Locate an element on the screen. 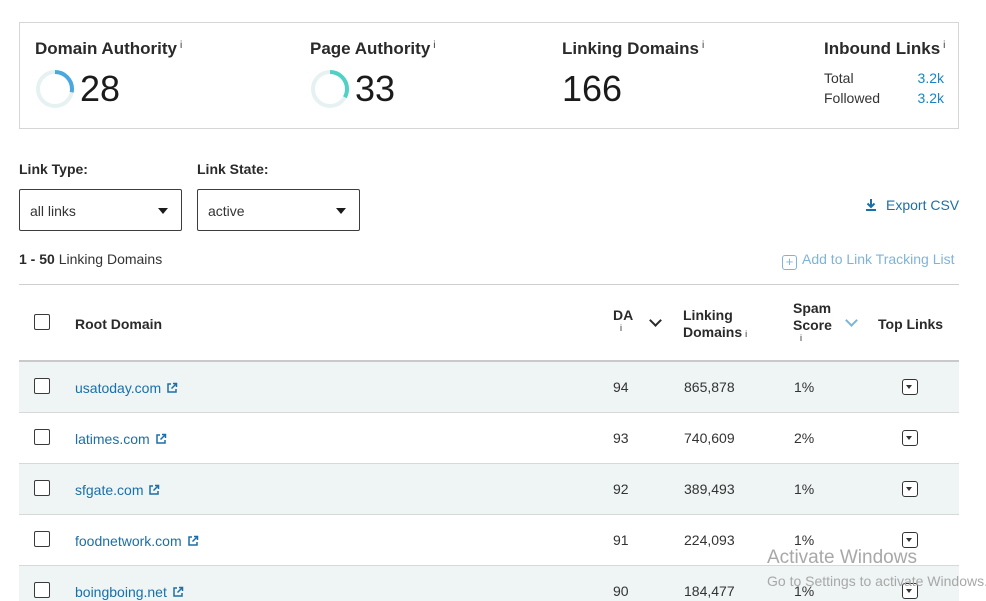 The width and height of the screenshot is (986, 601). linking-domains-title: Linking Domains i is located at coordinates (633, 48).